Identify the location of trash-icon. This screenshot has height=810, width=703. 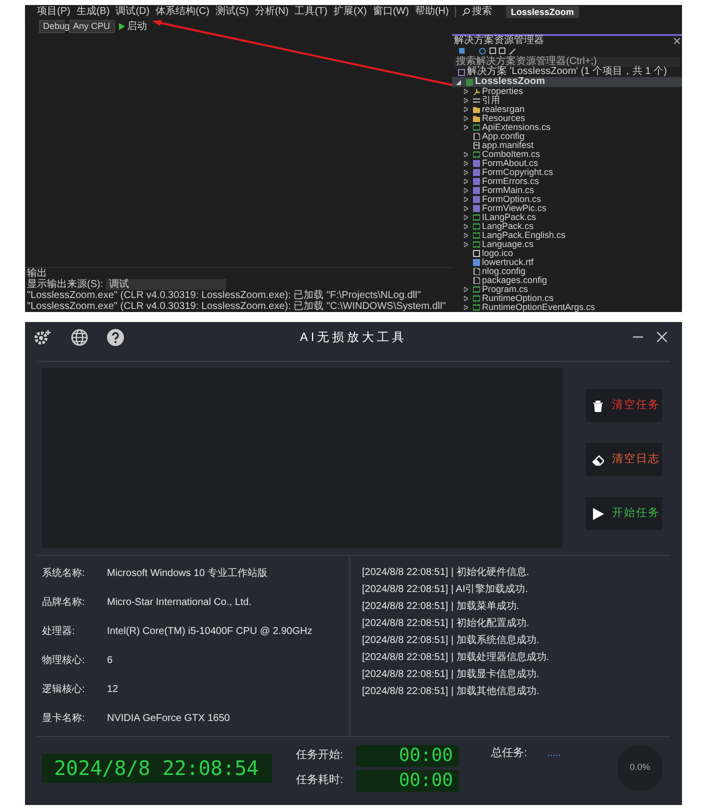
(598, 406).